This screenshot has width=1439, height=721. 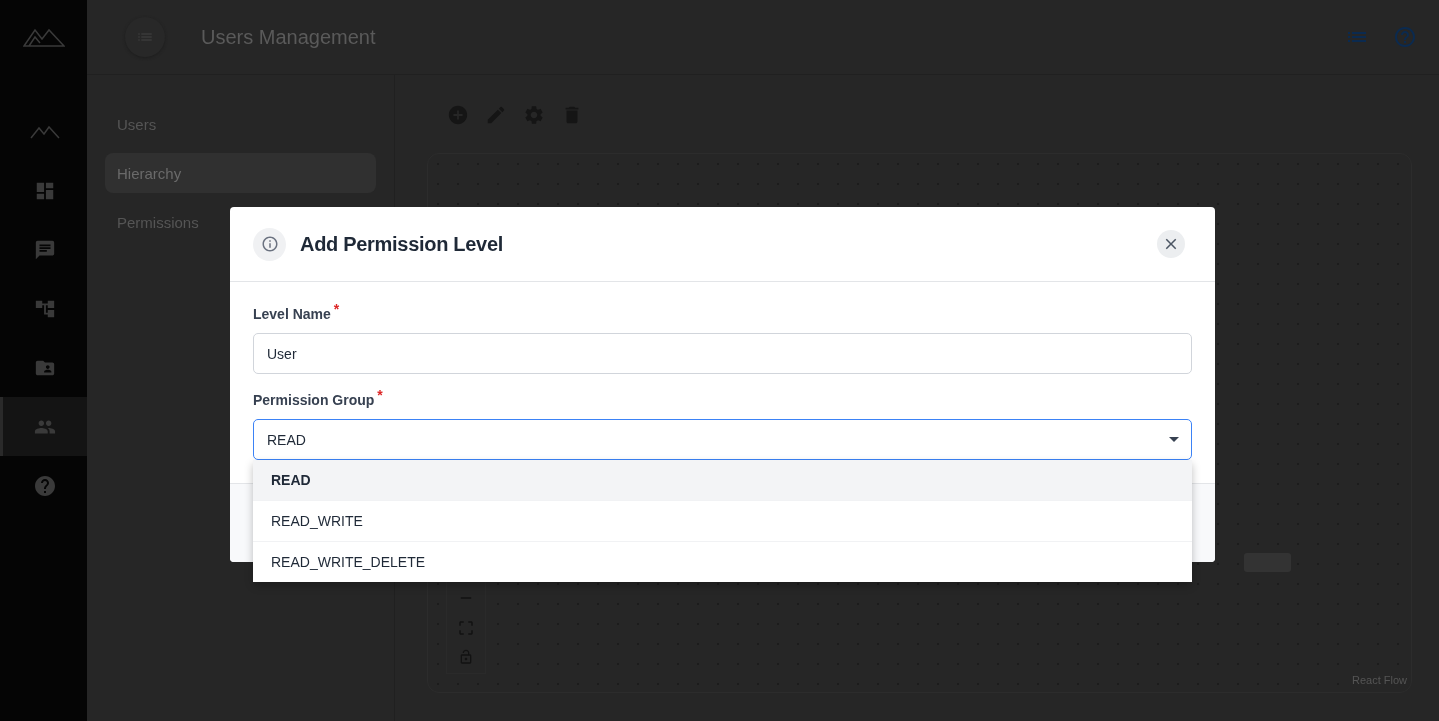 I want to click on caret-icon, so click(x=1174, y=439).